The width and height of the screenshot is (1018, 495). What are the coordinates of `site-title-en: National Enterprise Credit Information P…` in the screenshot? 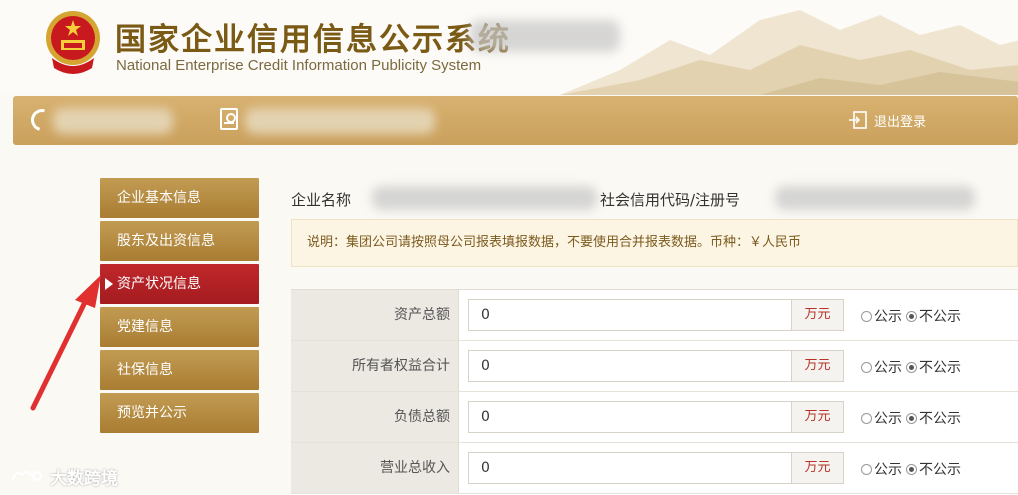 It's located at (299, 65).